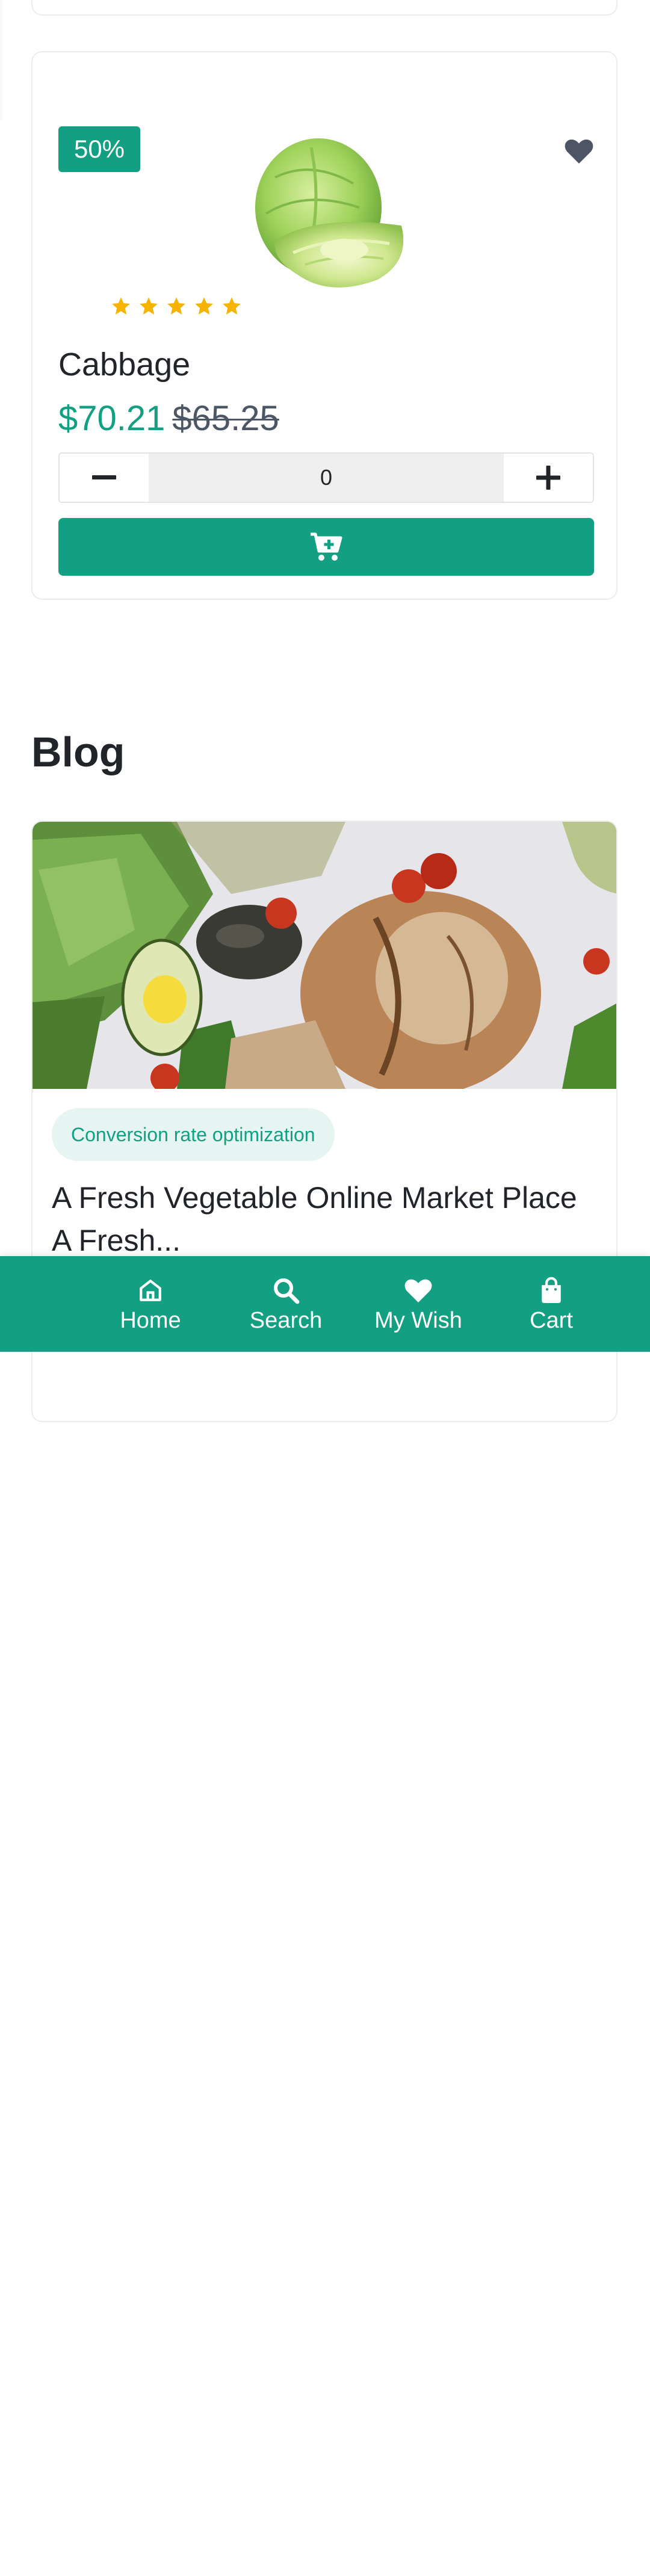 This screenshot has width=650, height=2576. I want to click on decrease-quantity-button, so click(104, 478).